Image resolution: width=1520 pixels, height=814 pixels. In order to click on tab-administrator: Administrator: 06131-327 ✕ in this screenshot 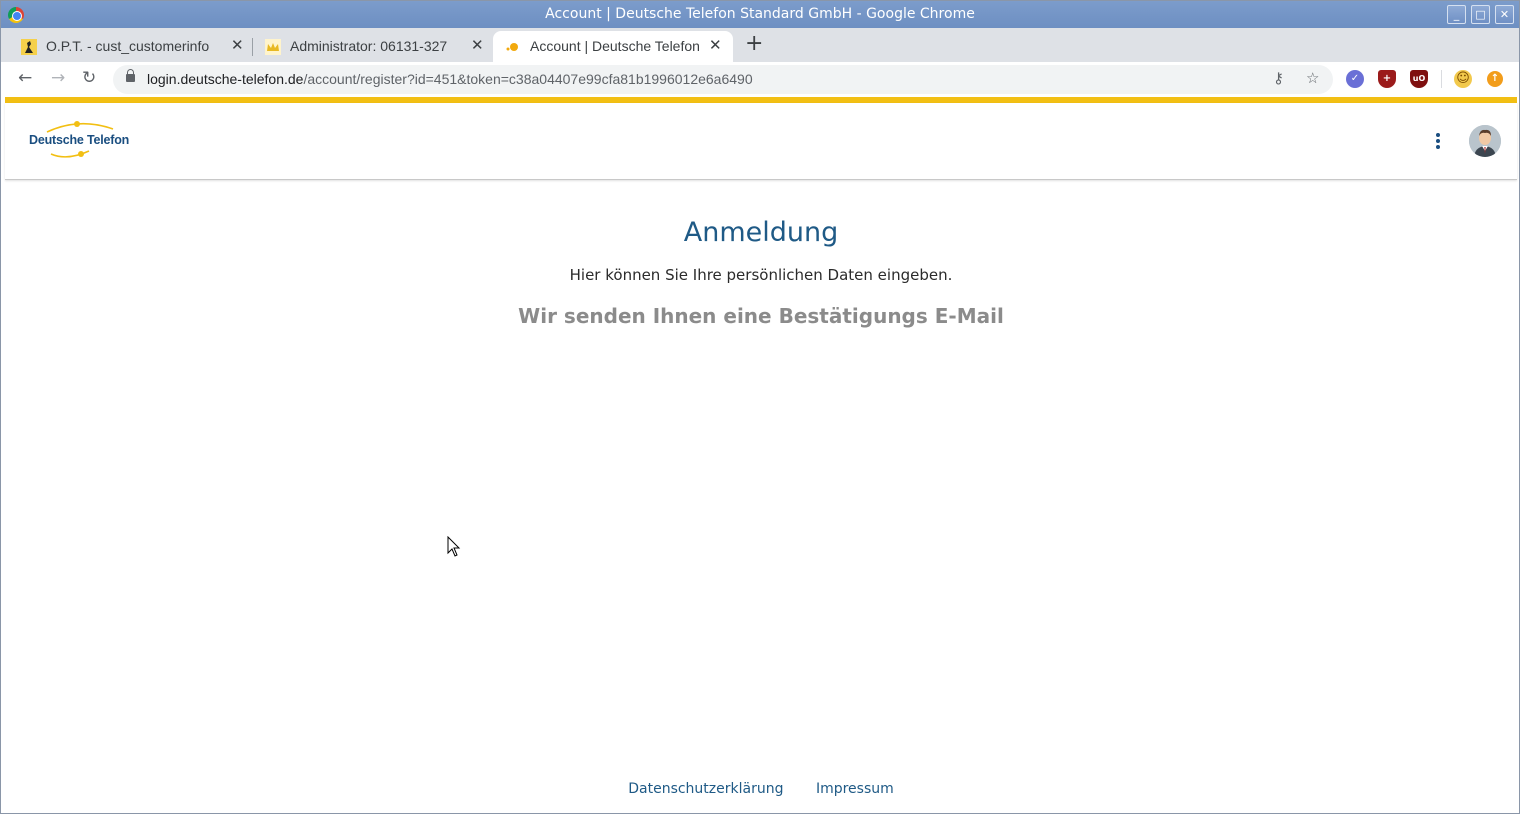, I will do `click(372, 46)`.